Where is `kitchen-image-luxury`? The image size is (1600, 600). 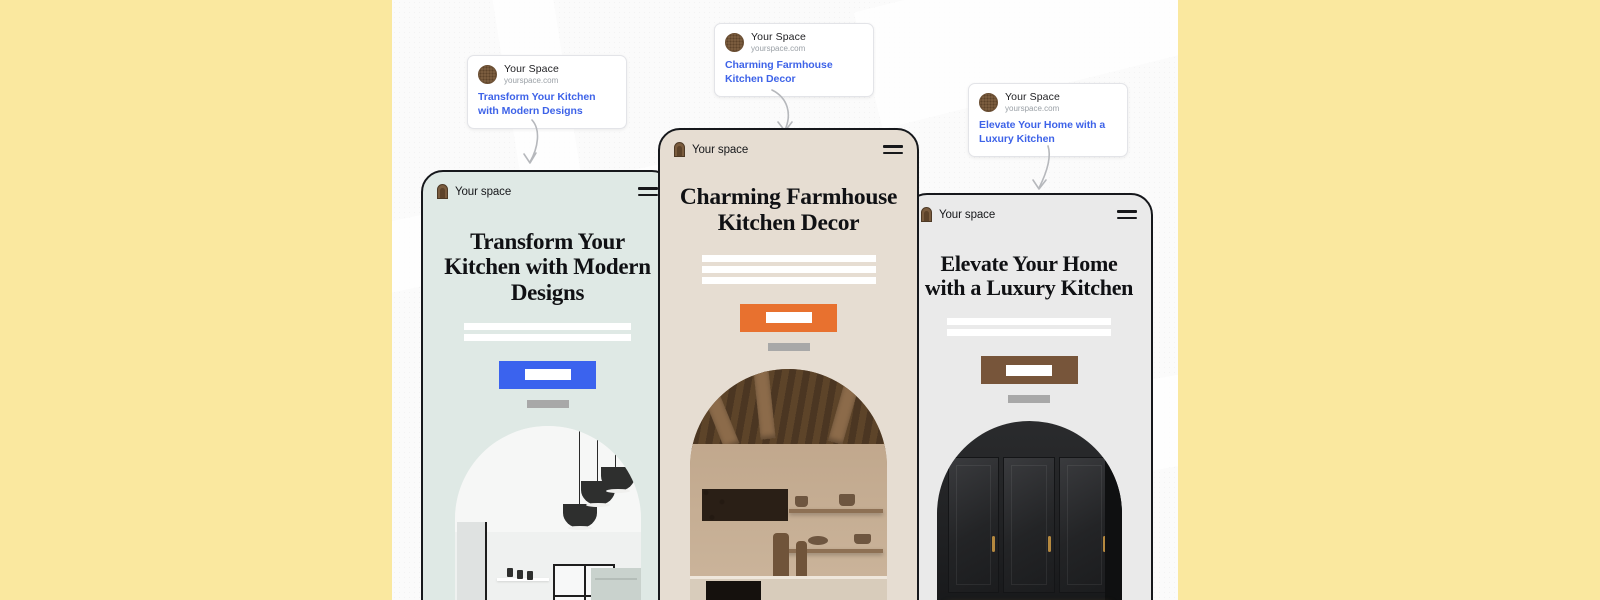 kitchen-image-luxury is located at coordinates (1029, 510).